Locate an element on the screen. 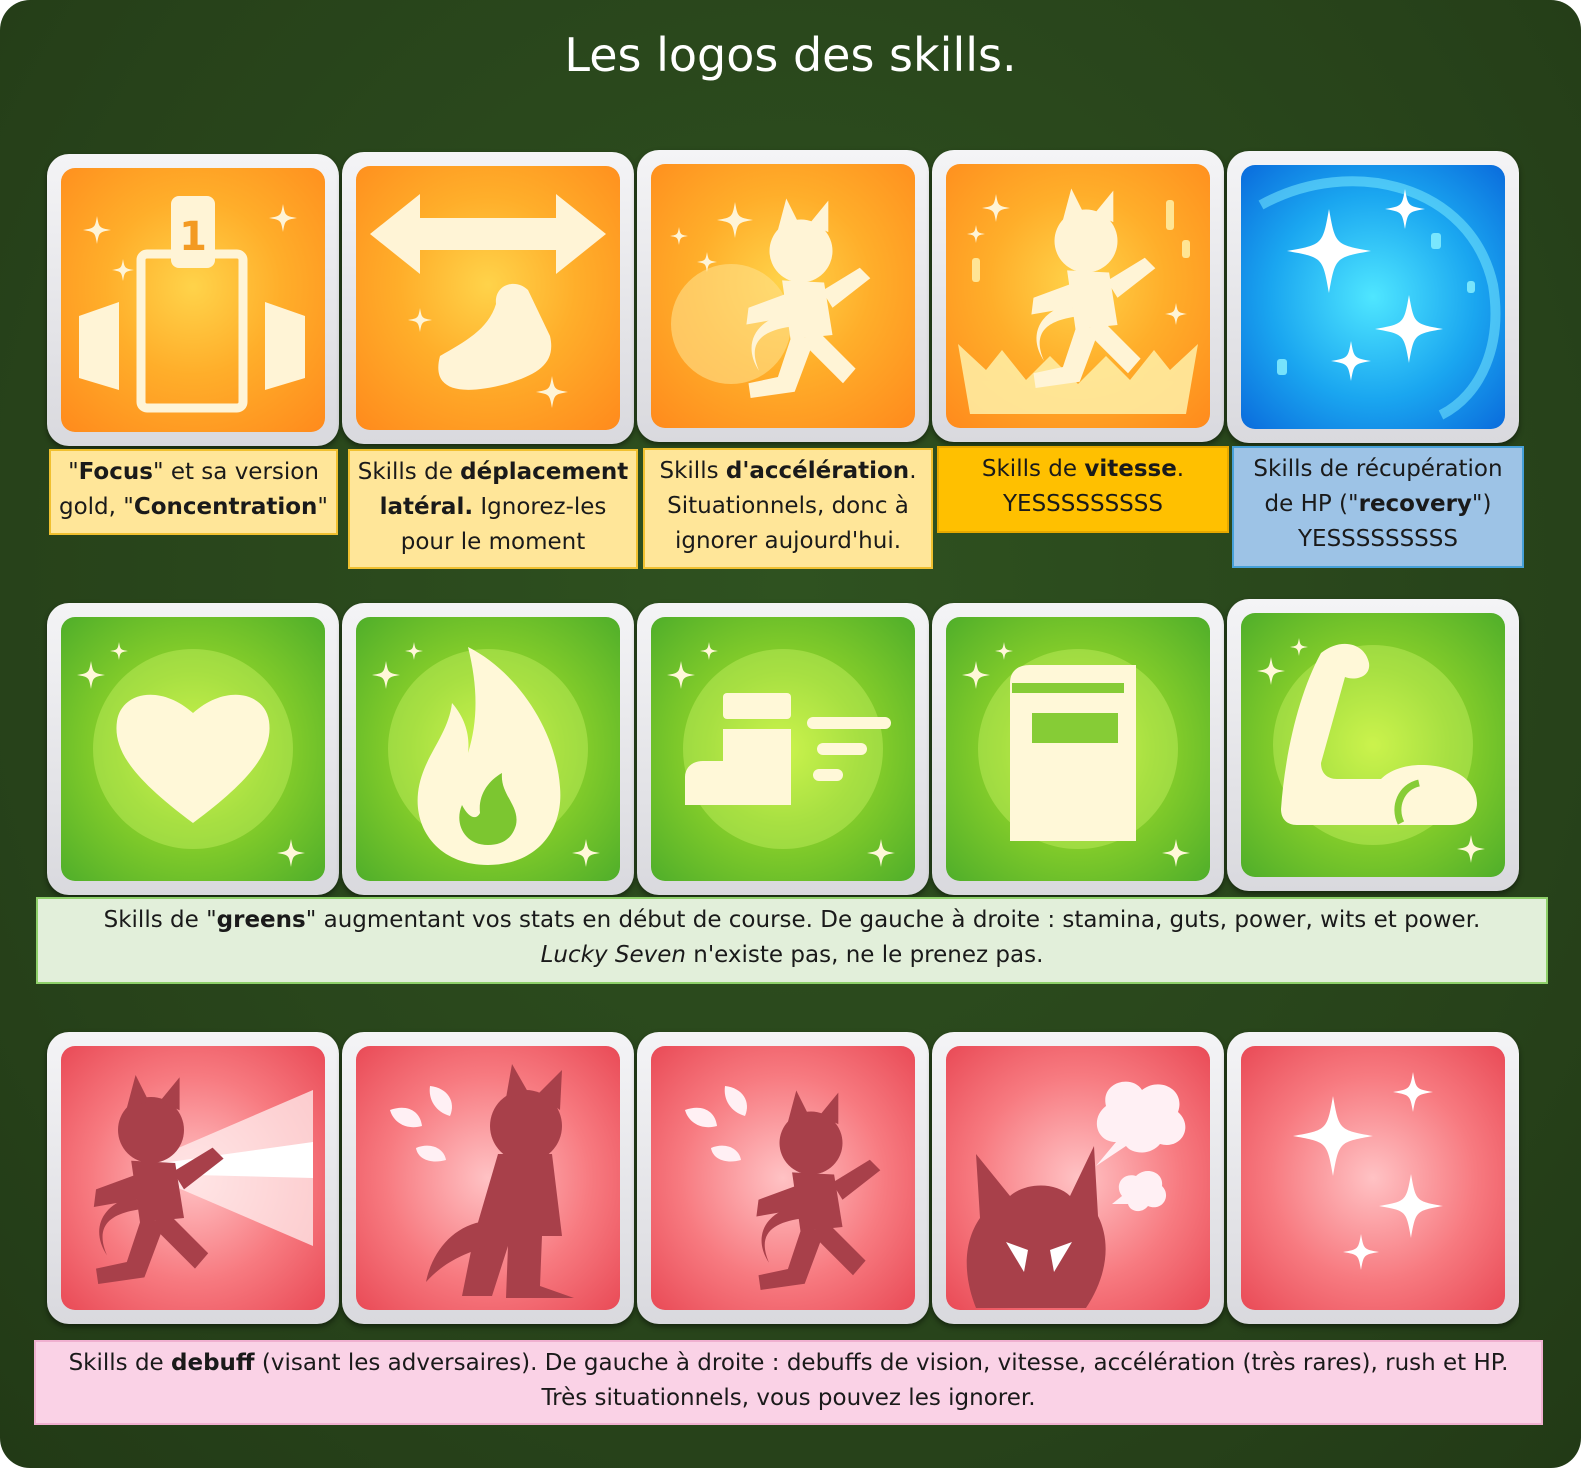  hp-debuff-tile is located at coordinates (1373, 1178).